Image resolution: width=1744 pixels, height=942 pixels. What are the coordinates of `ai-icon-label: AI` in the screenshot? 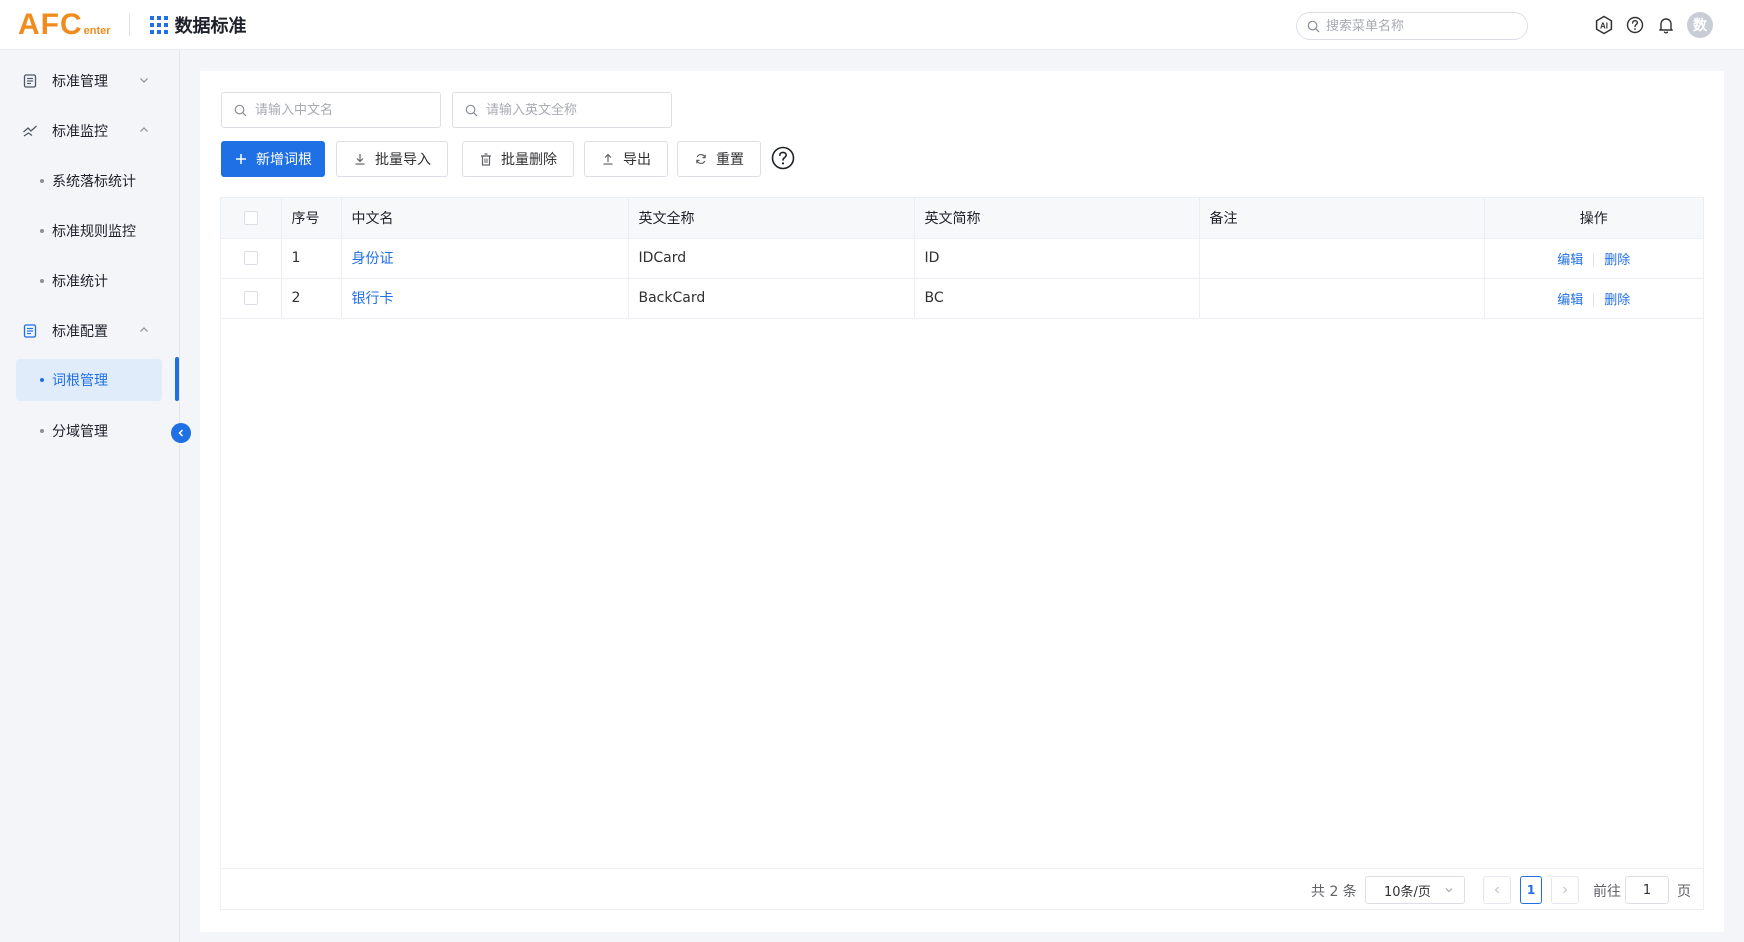 It's located at (1604, 26).